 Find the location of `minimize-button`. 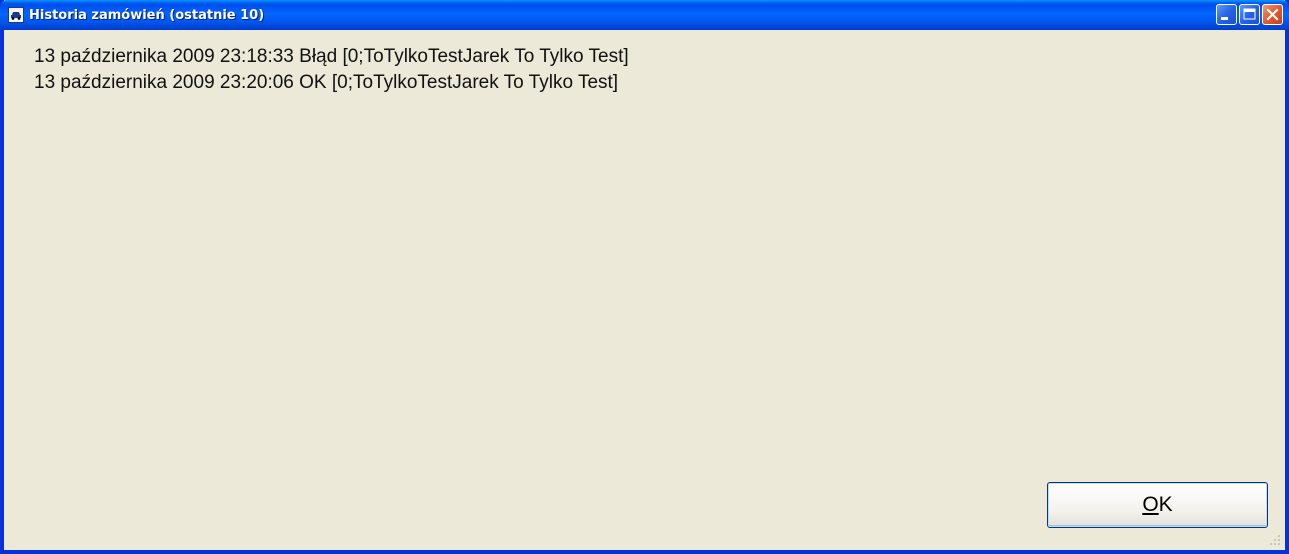

minimize-button is located at coordinates (1226, 14).